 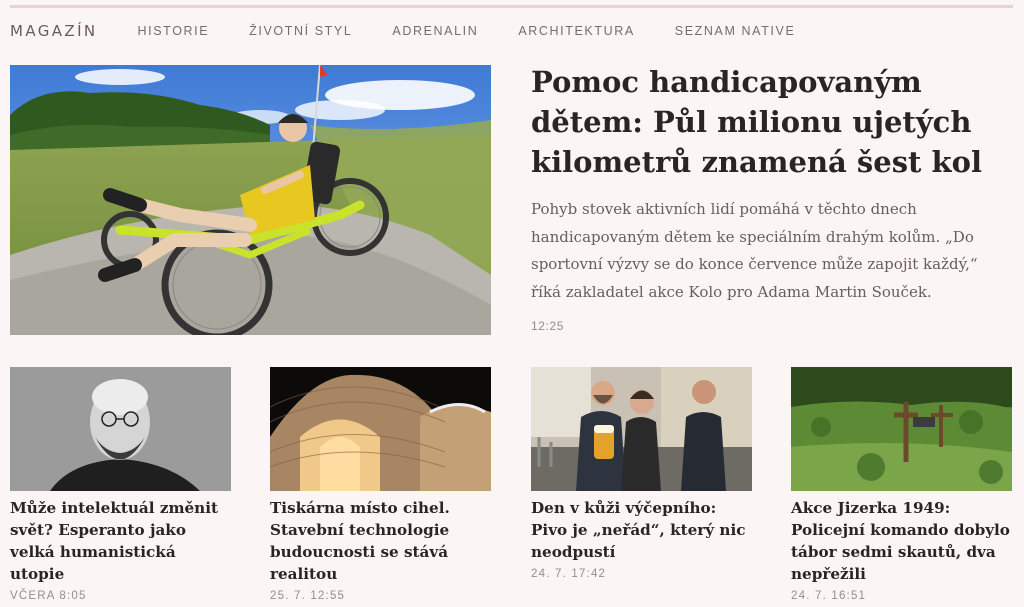 What do you see at coordinates (48, 596) in the screenshot?
I see `article-timestamp: VČERA 8:05` at bounding box center [48, 596].